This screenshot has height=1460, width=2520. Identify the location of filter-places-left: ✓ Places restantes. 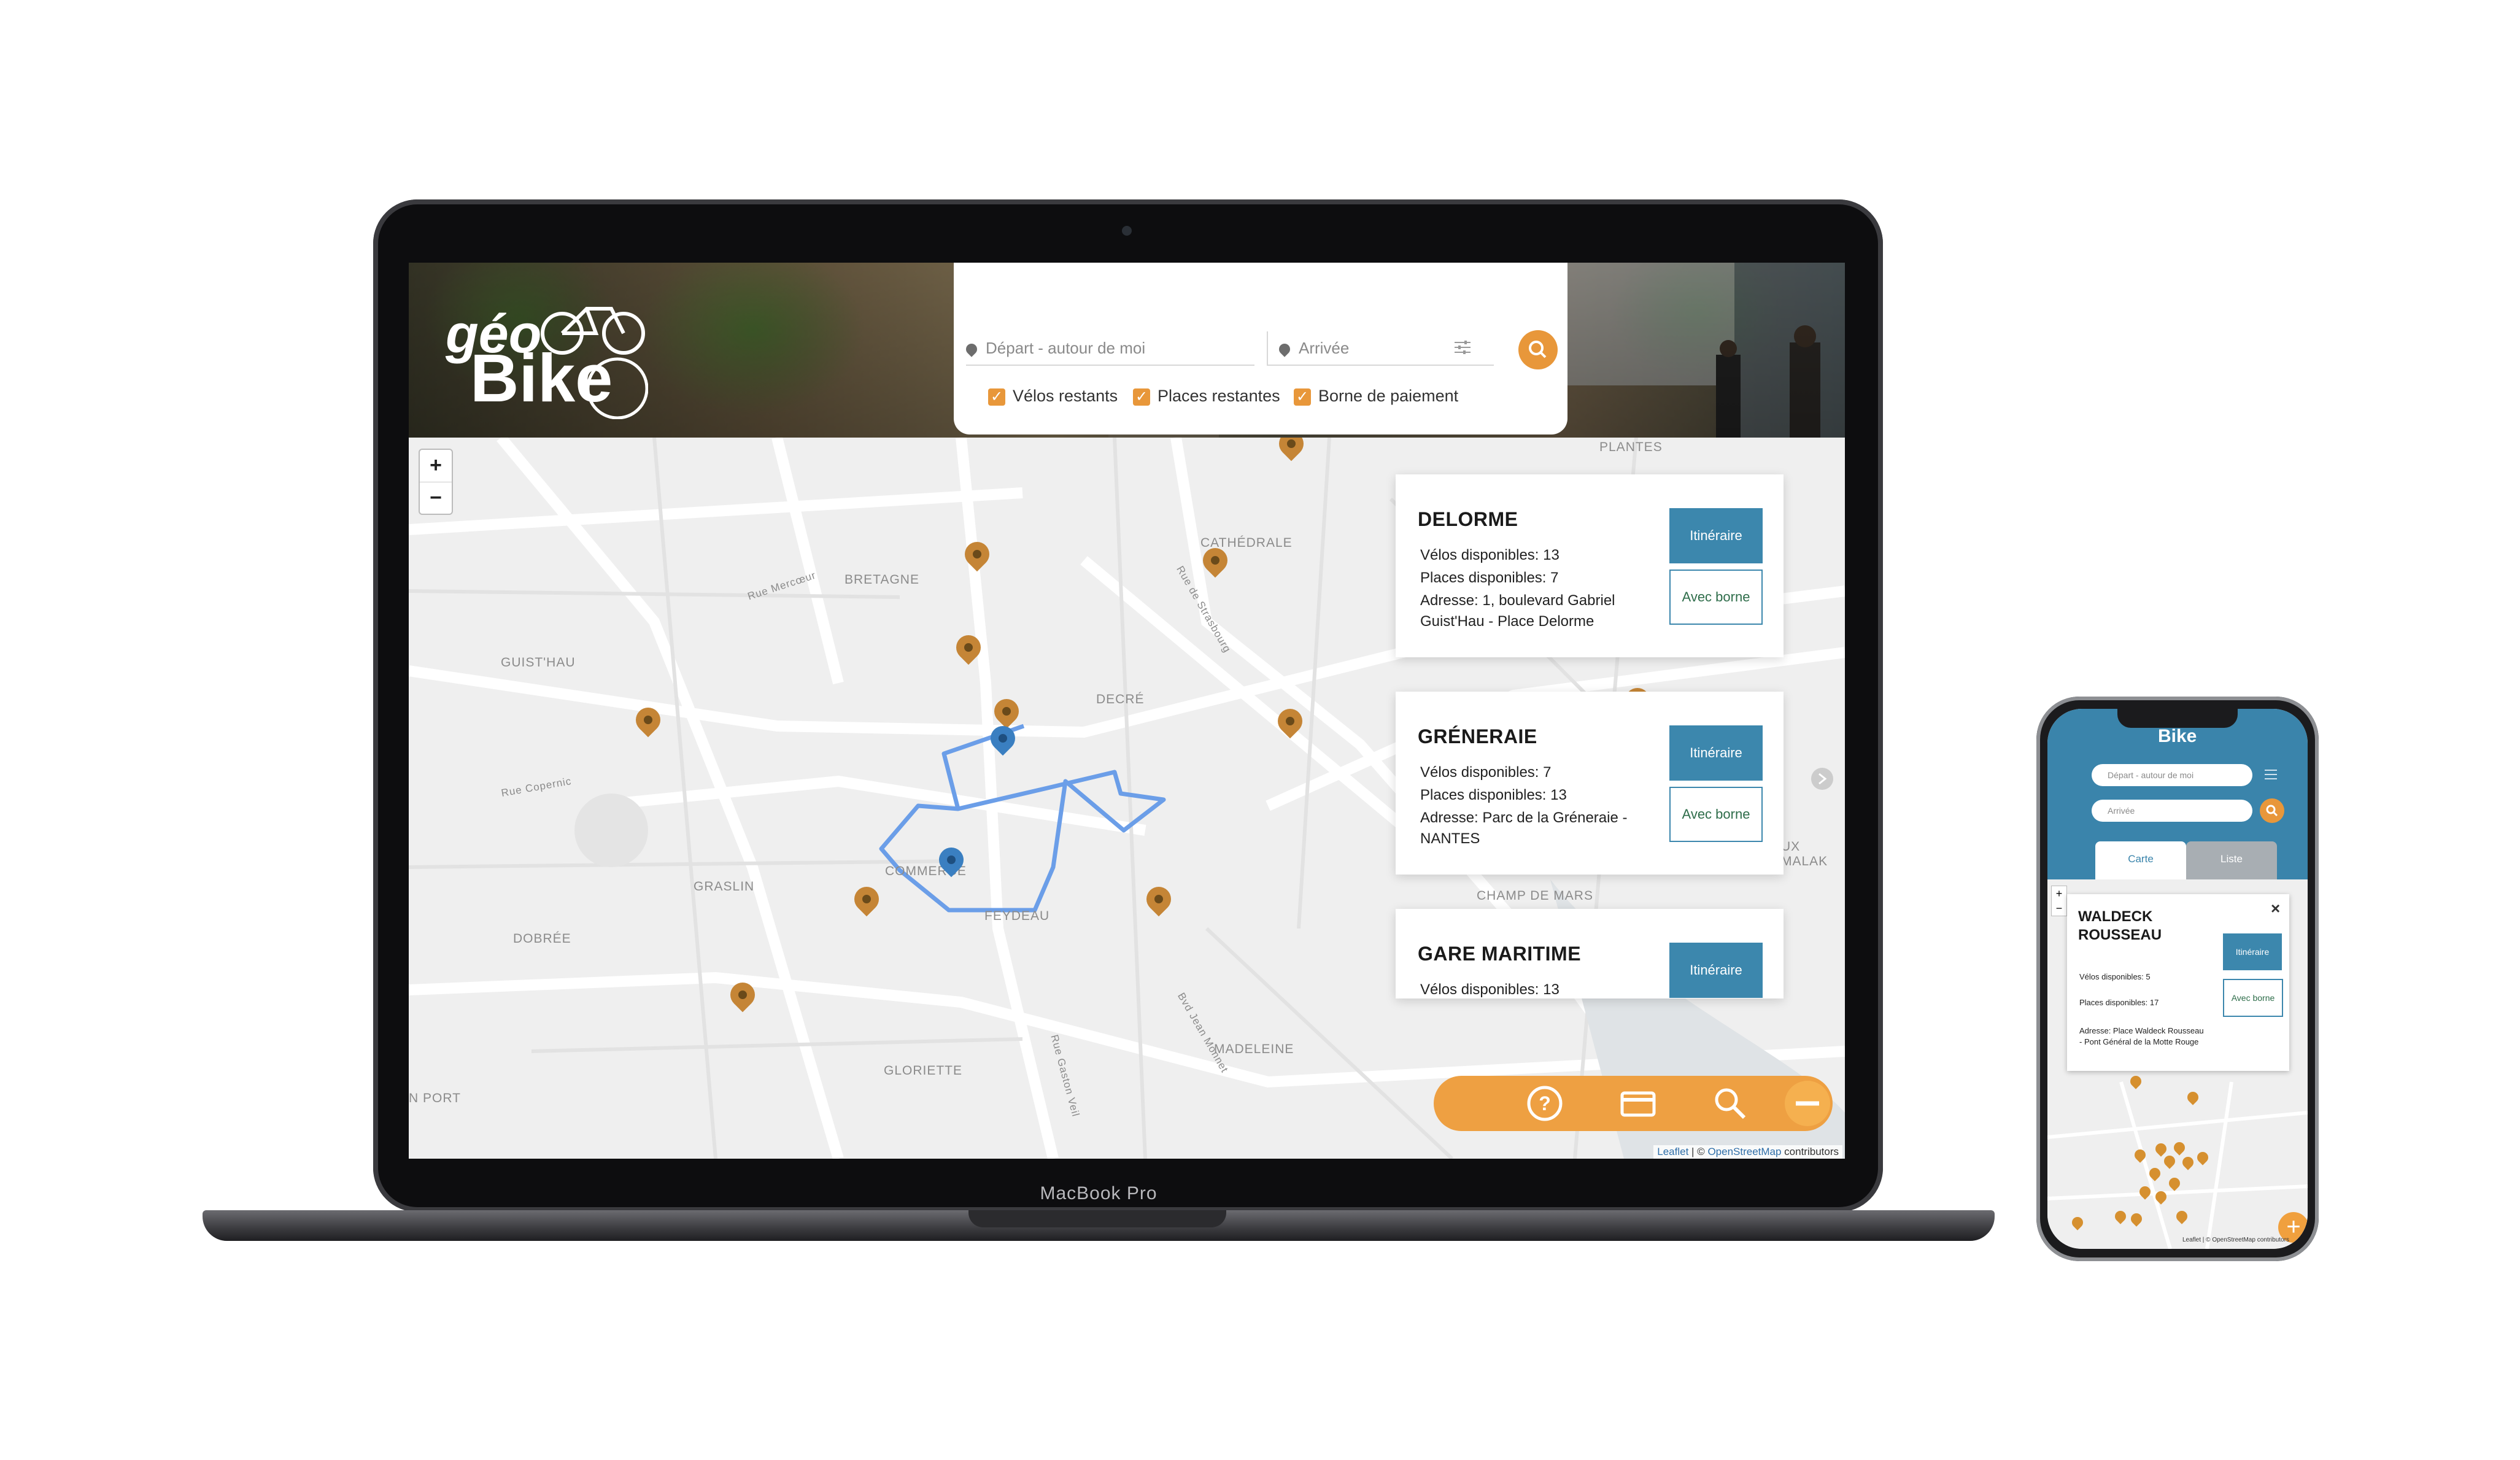
(1206, 396).